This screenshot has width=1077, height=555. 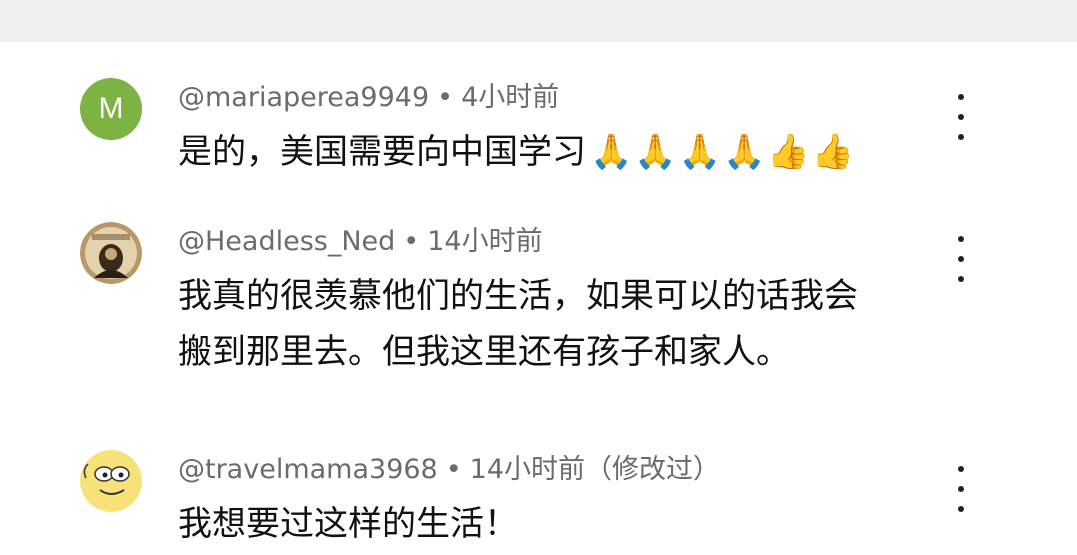 I want to click on comment-time: 14小时前（修改过）, so click(x=595, y=469).